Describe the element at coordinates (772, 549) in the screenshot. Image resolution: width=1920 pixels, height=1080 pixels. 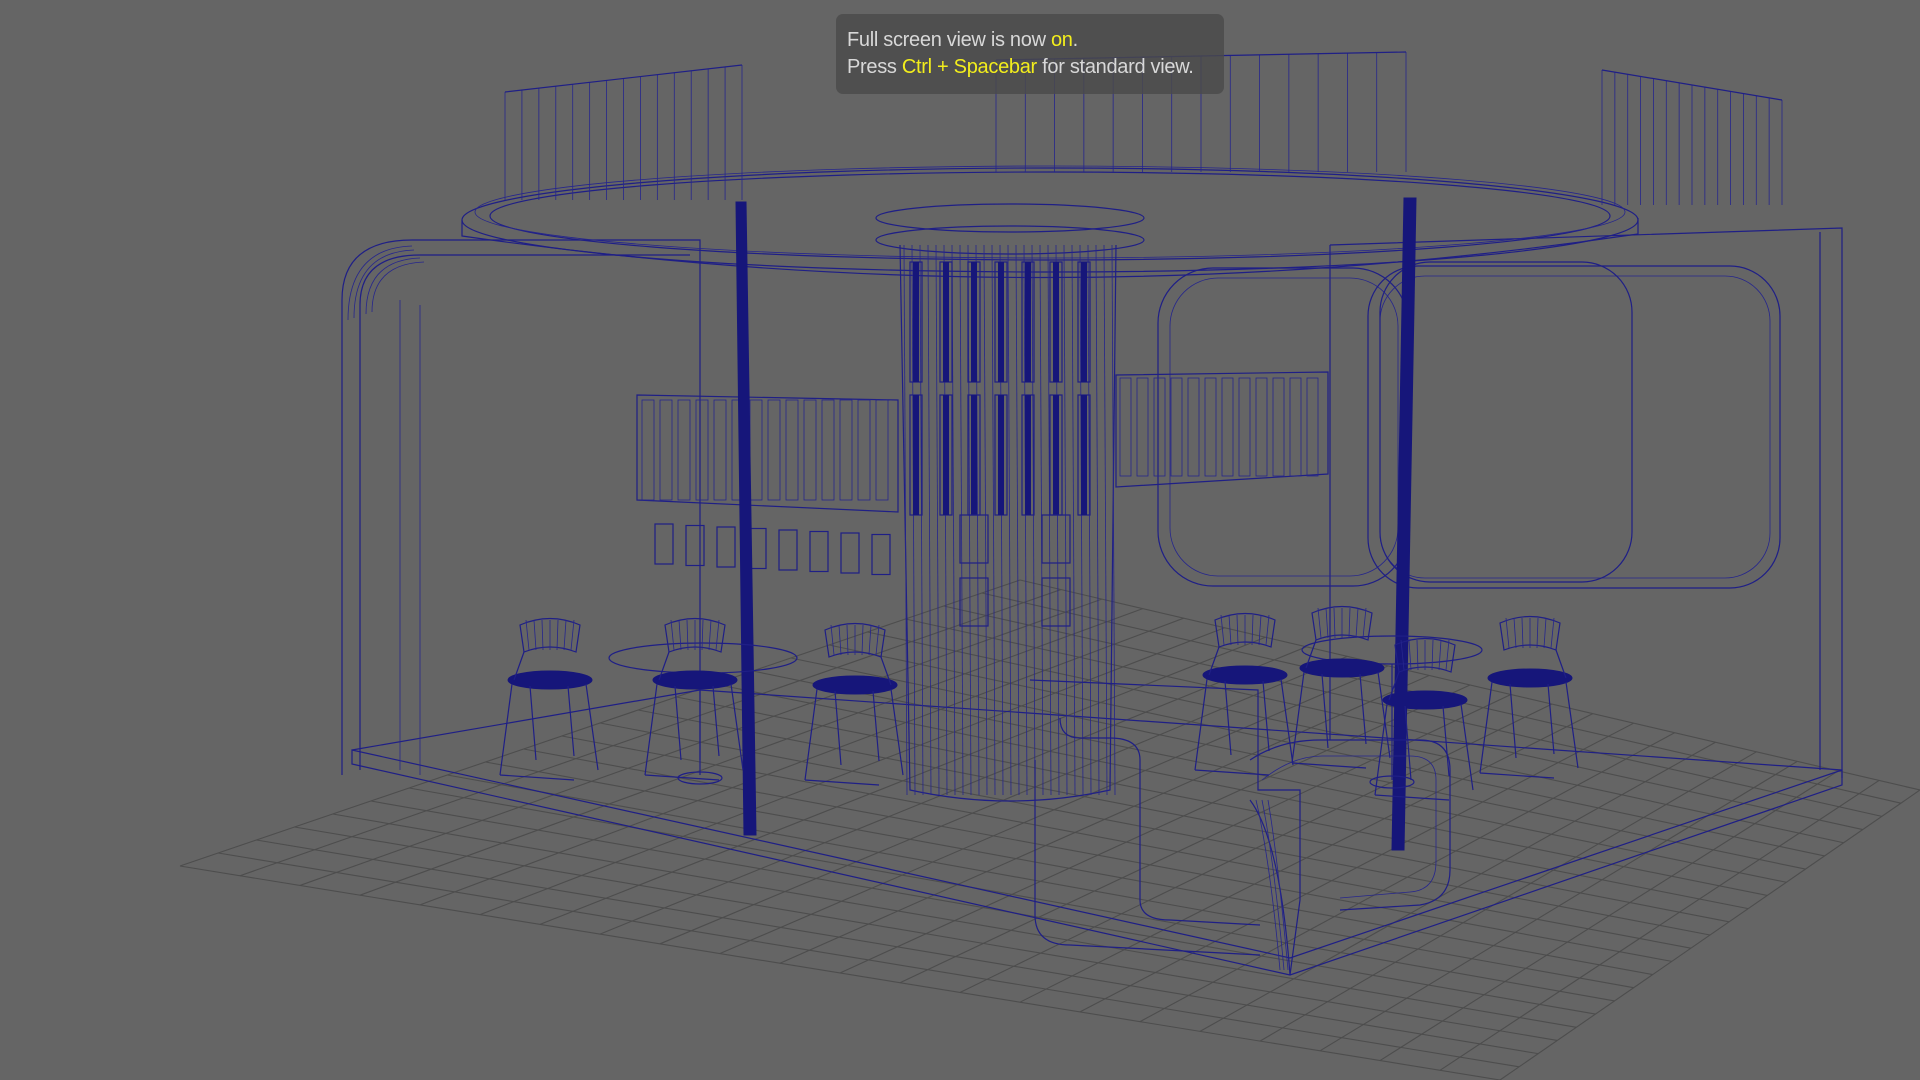
I see `left-wall-frames` at that location.